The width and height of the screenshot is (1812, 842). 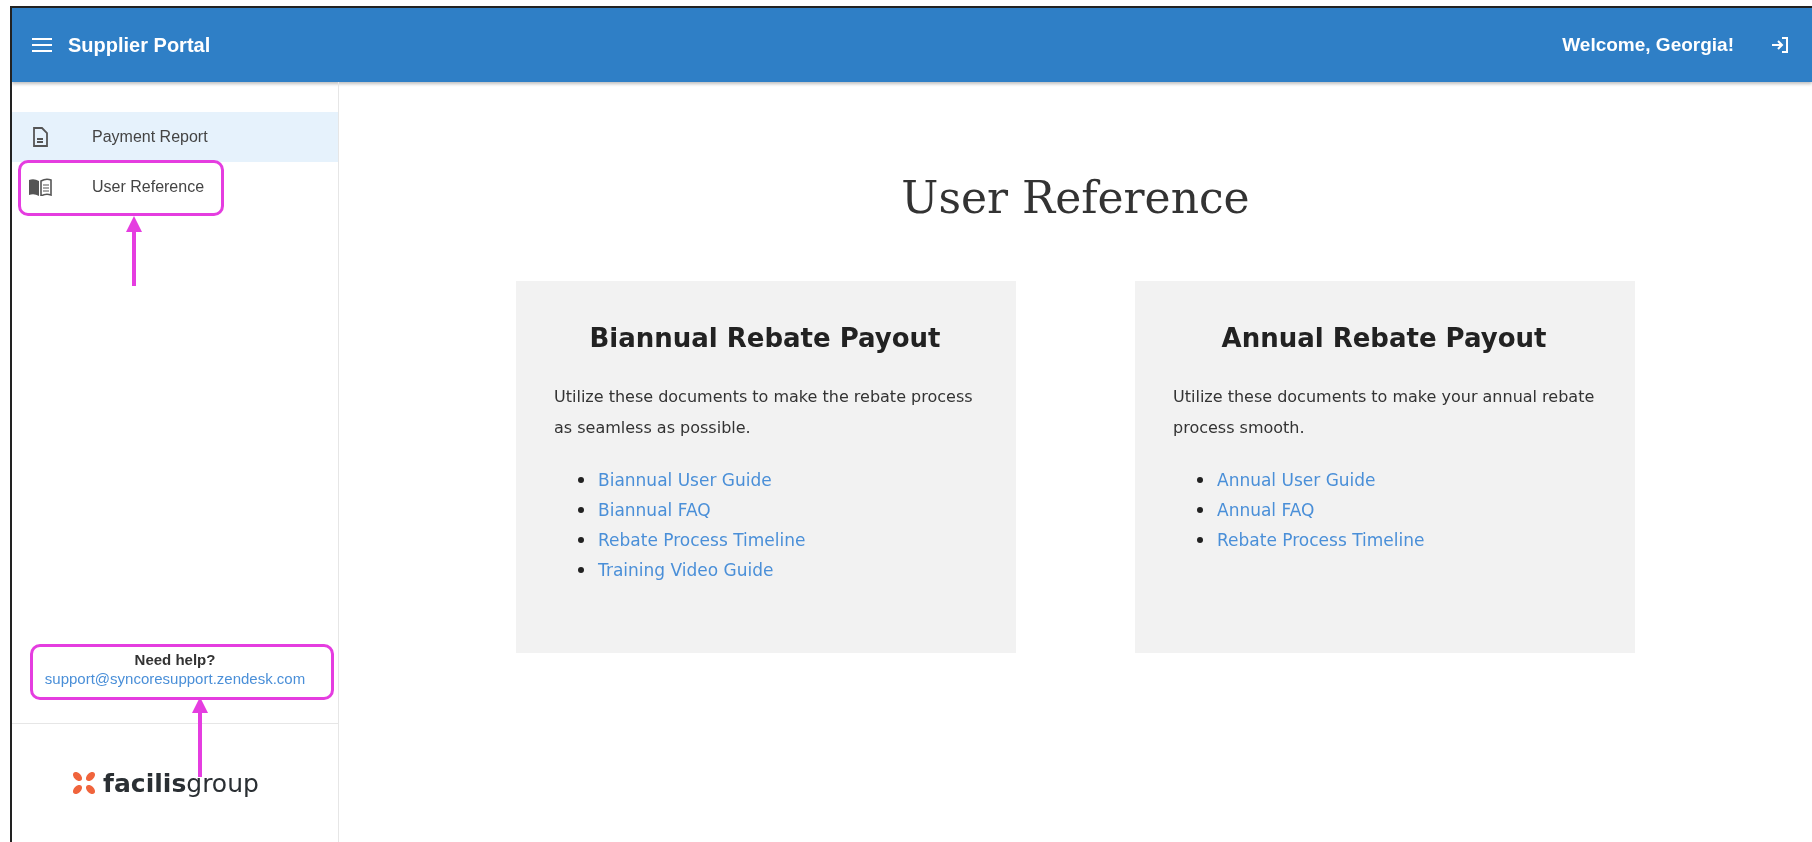 I want to click on menu-icon, so click(x=42, y=45).